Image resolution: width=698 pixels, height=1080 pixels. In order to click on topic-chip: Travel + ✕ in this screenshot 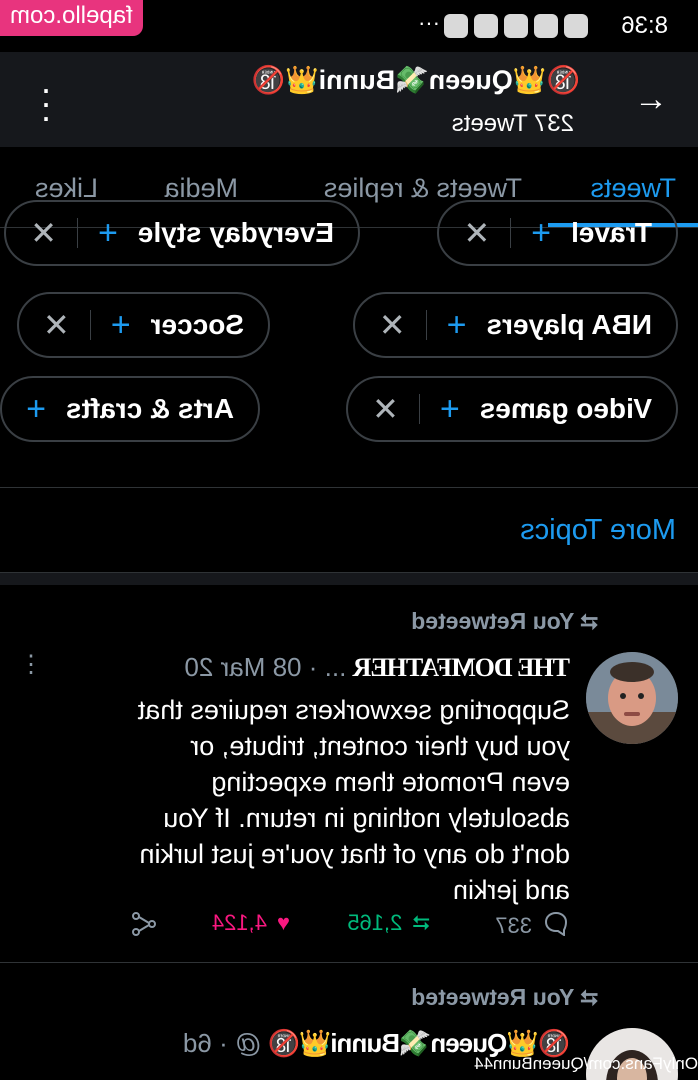, I will do `click(557, 233)`.